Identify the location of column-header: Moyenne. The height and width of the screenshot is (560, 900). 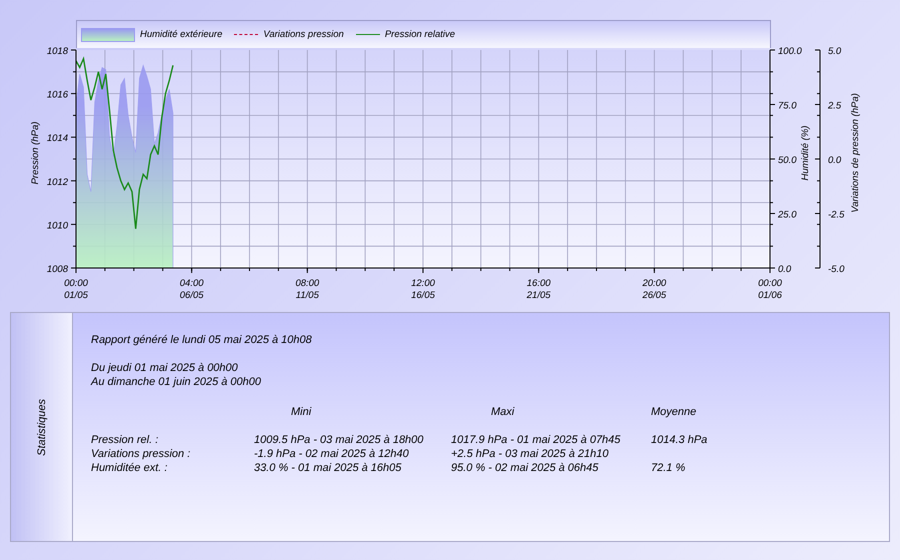
(674, 412).